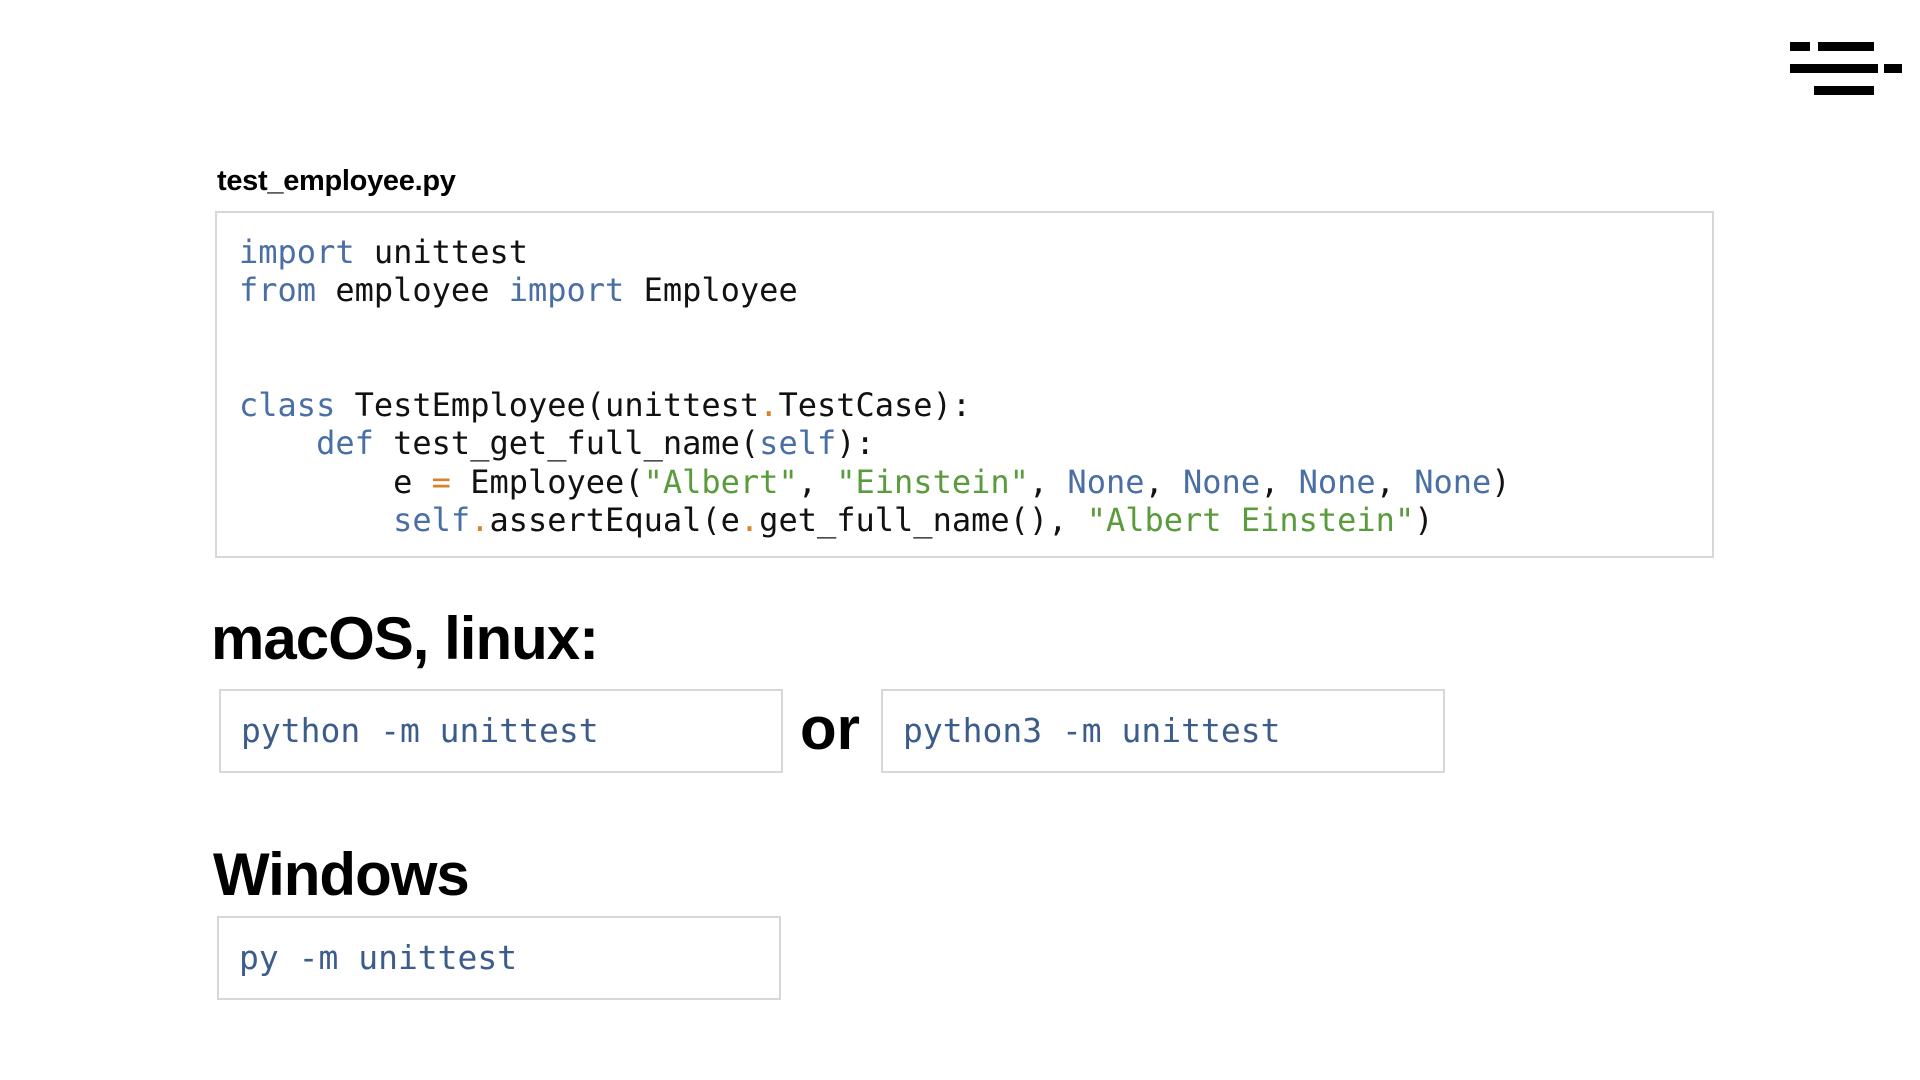 This screenshot has height=1080, width=1920. What do you see at coordinates (441, 252) in the screenshot?
I see `code-token: unittest` at bounding box center [441, 252].